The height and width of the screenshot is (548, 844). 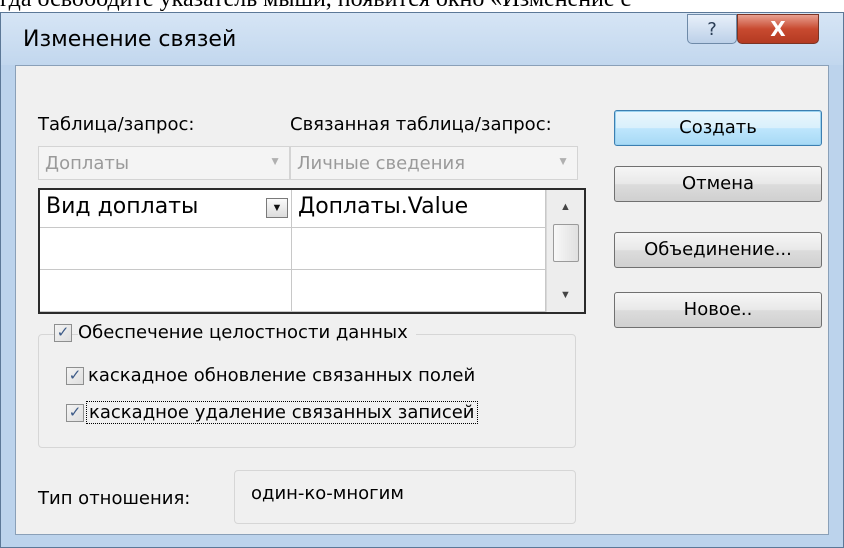 What do you see at coordinates (130, 39) in the screenshot?
I see `dialog-title: Изменение связей` at bounding box center [130, 39].